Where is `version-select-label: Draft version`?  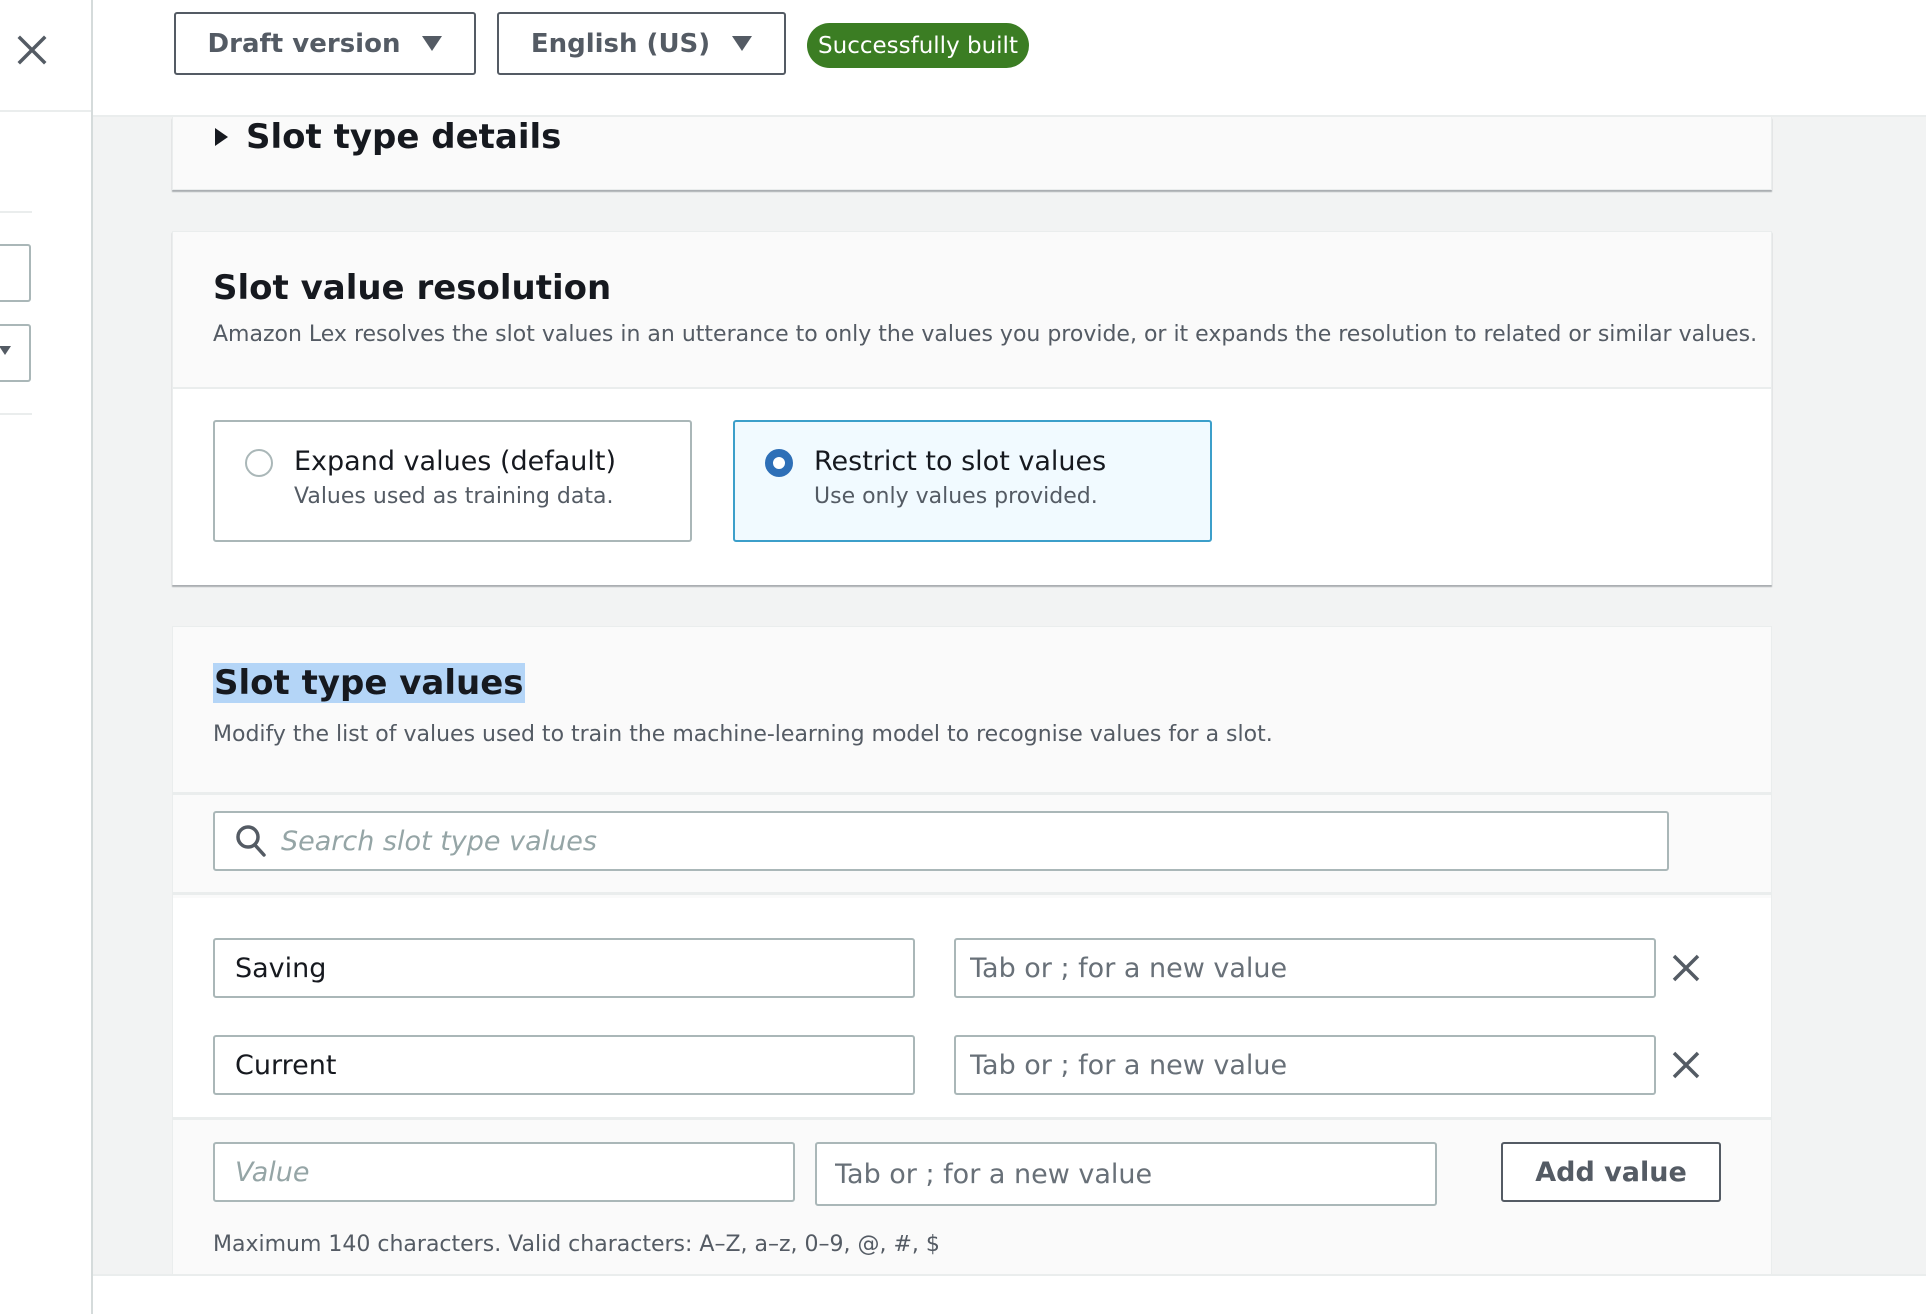 version-select-label: Draft version is located at coordinates (304, 43).